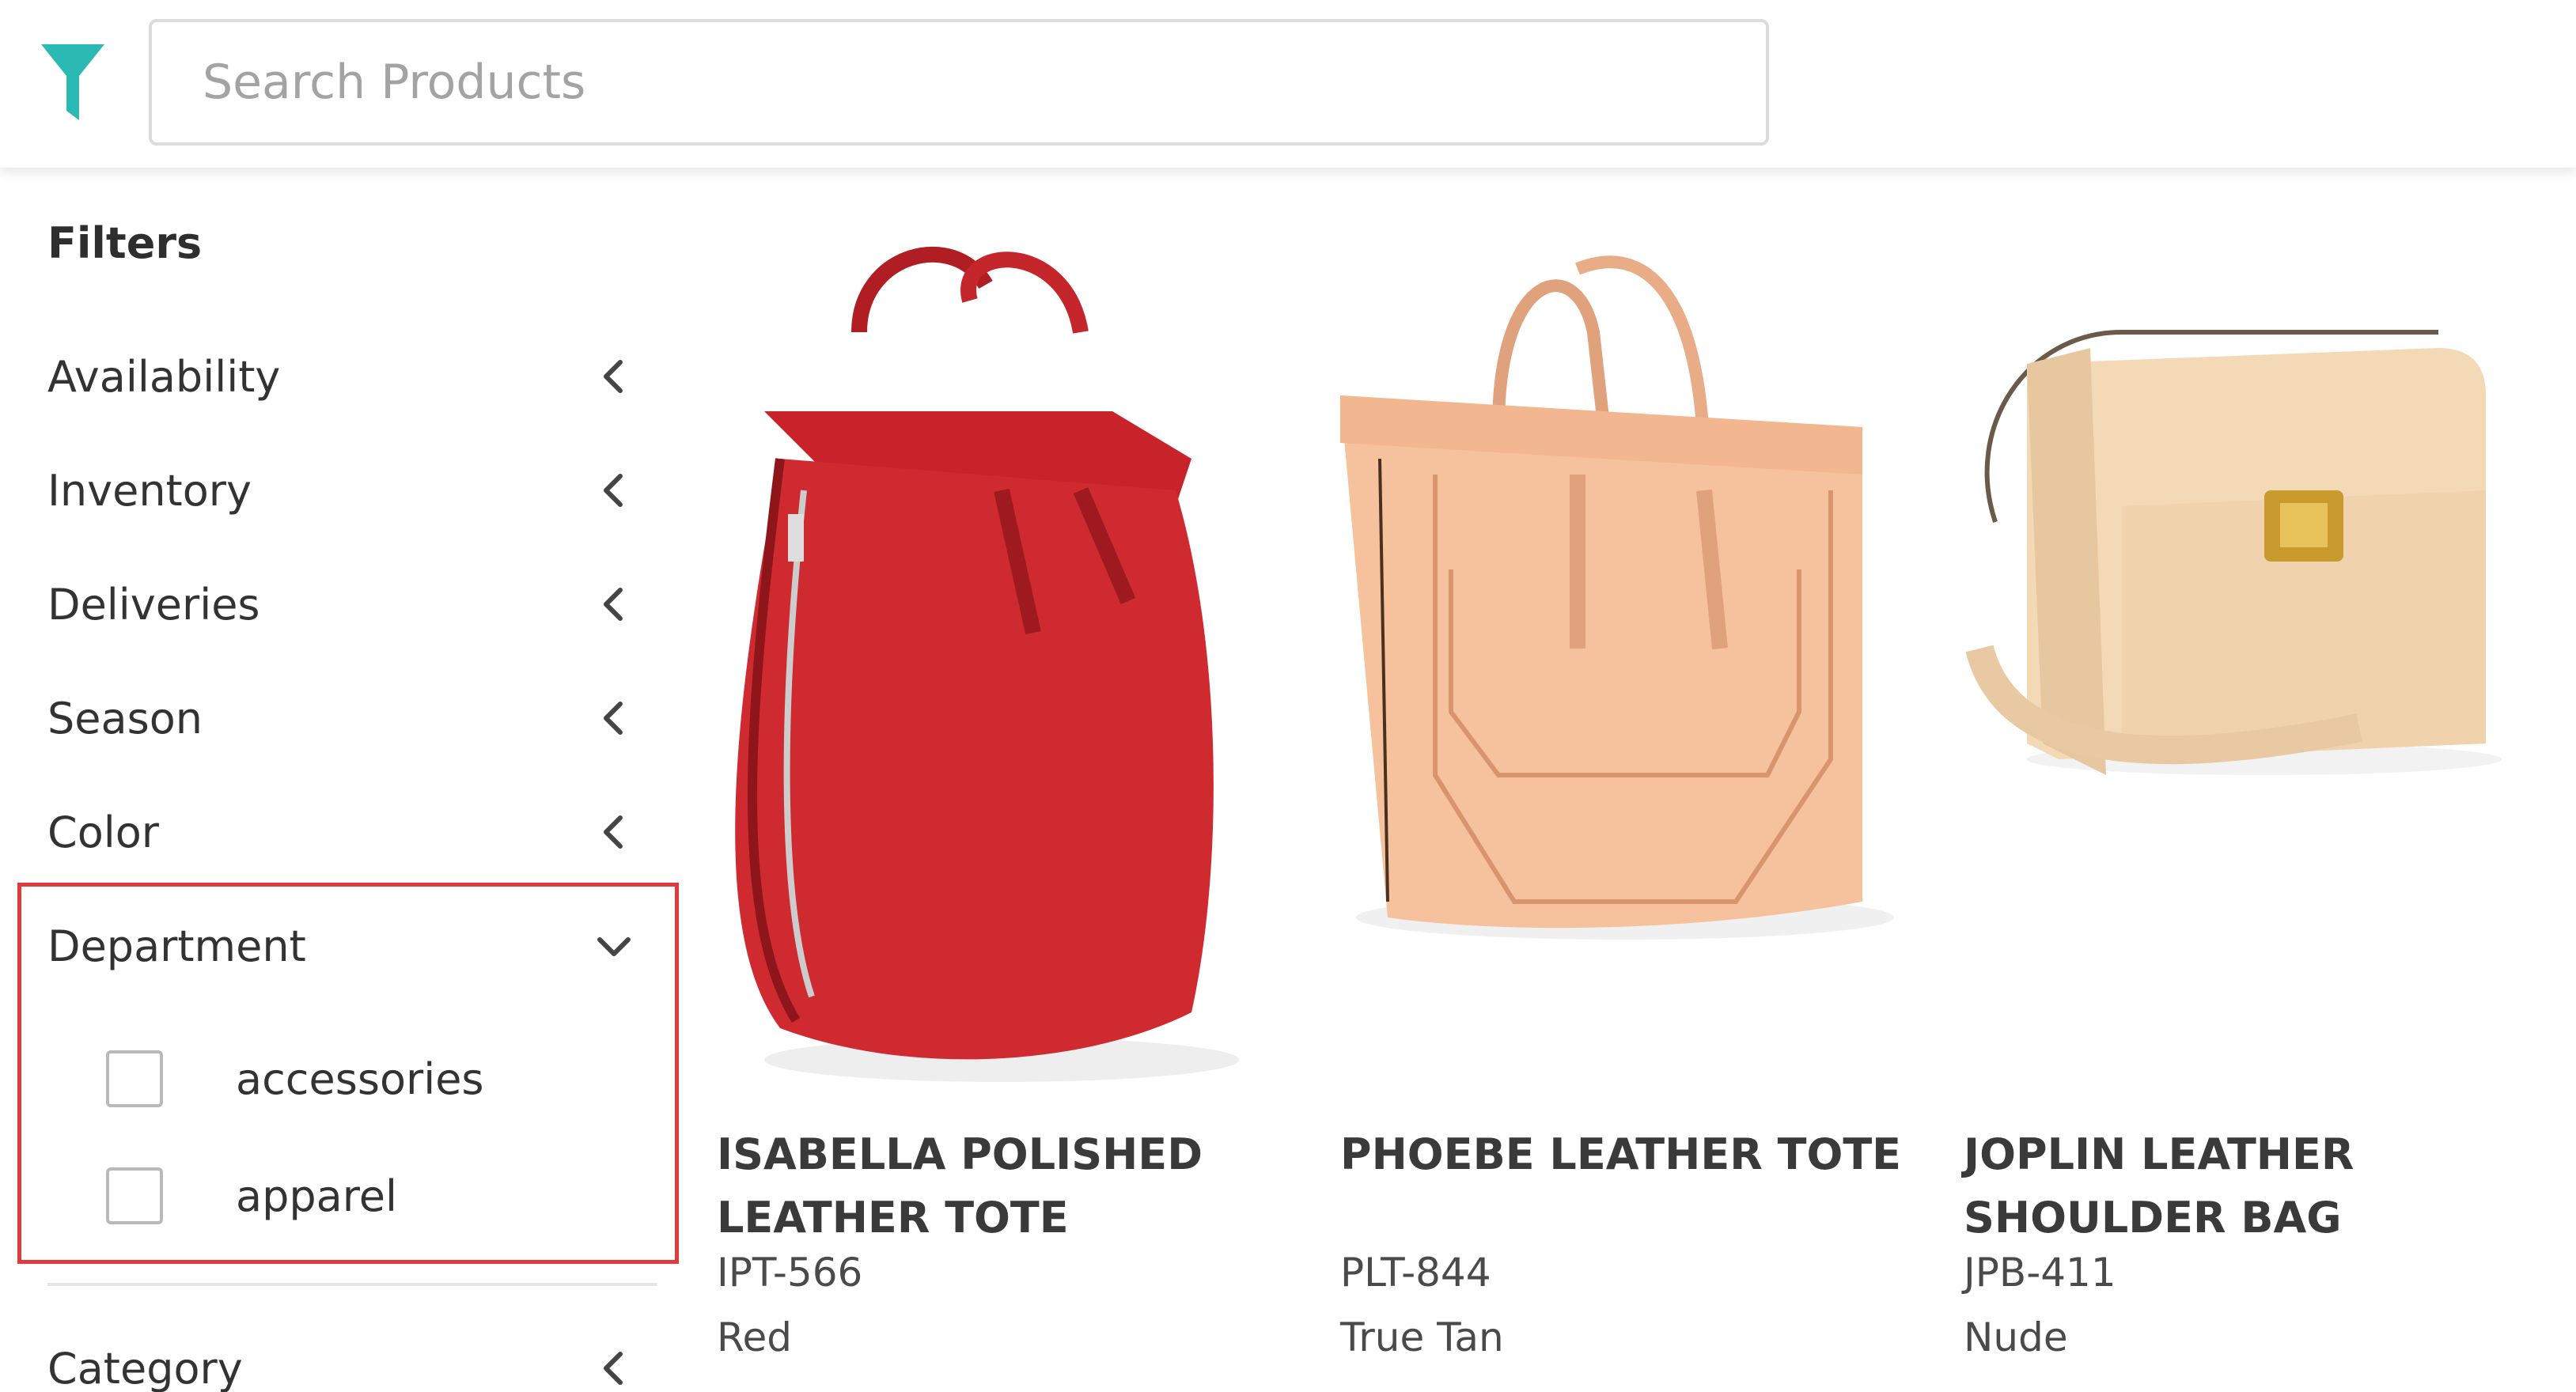 The width and height of the screenshot is (2576, 1392). I want to click on search-input, so click(959, 82).